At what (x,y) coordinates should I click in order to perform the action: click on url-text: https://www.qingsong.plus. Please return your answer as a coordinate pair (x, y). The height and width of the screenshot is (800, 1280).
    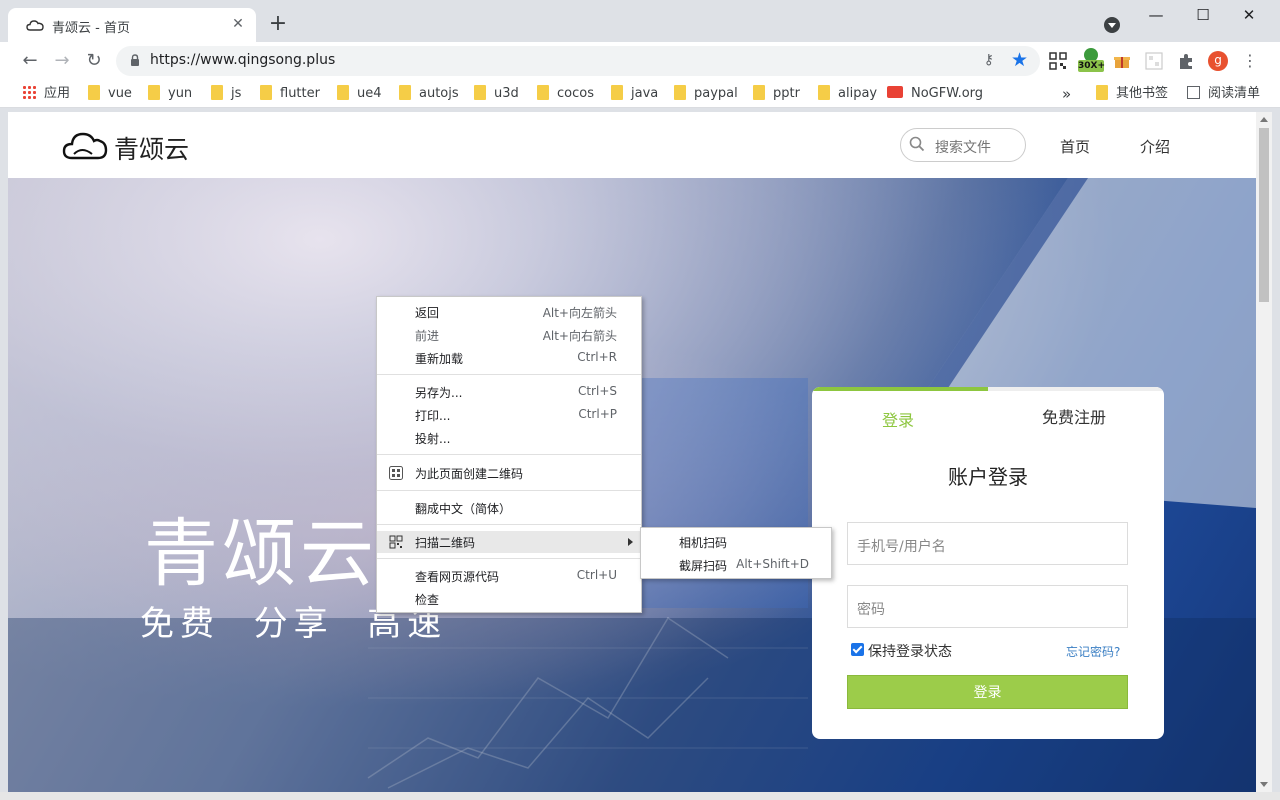
    Looking at the image, I should click on (242, 60).